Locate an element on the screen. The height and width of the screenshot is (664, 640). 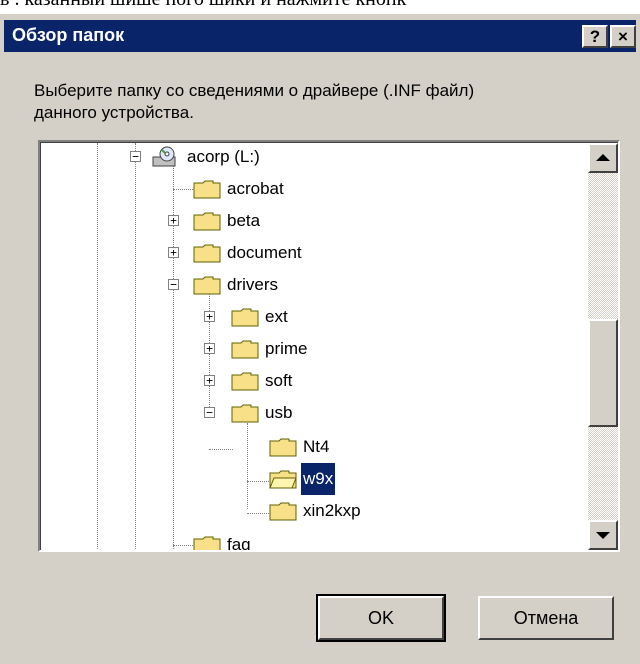
tree-item-label: soft is located at coordinates (279, 380).